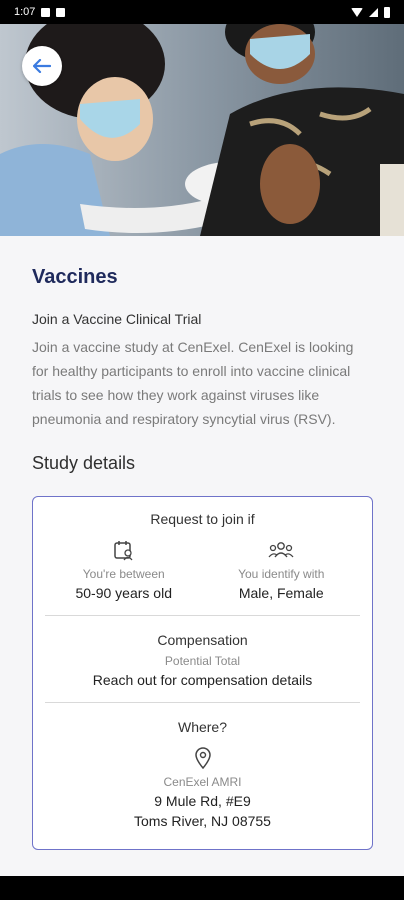  Describe the element at coordinates (387, 12) in the screenshot. I see `battery-icon` at that location.